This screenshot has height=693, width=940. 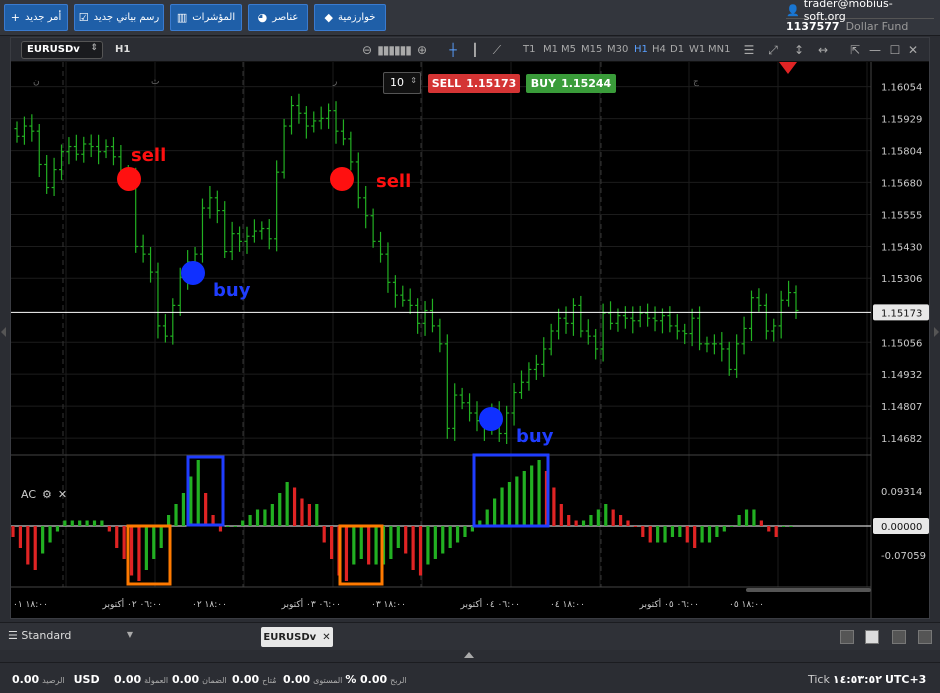 I want to click on gear-icon: ⚙, so click(x=47, y=494).